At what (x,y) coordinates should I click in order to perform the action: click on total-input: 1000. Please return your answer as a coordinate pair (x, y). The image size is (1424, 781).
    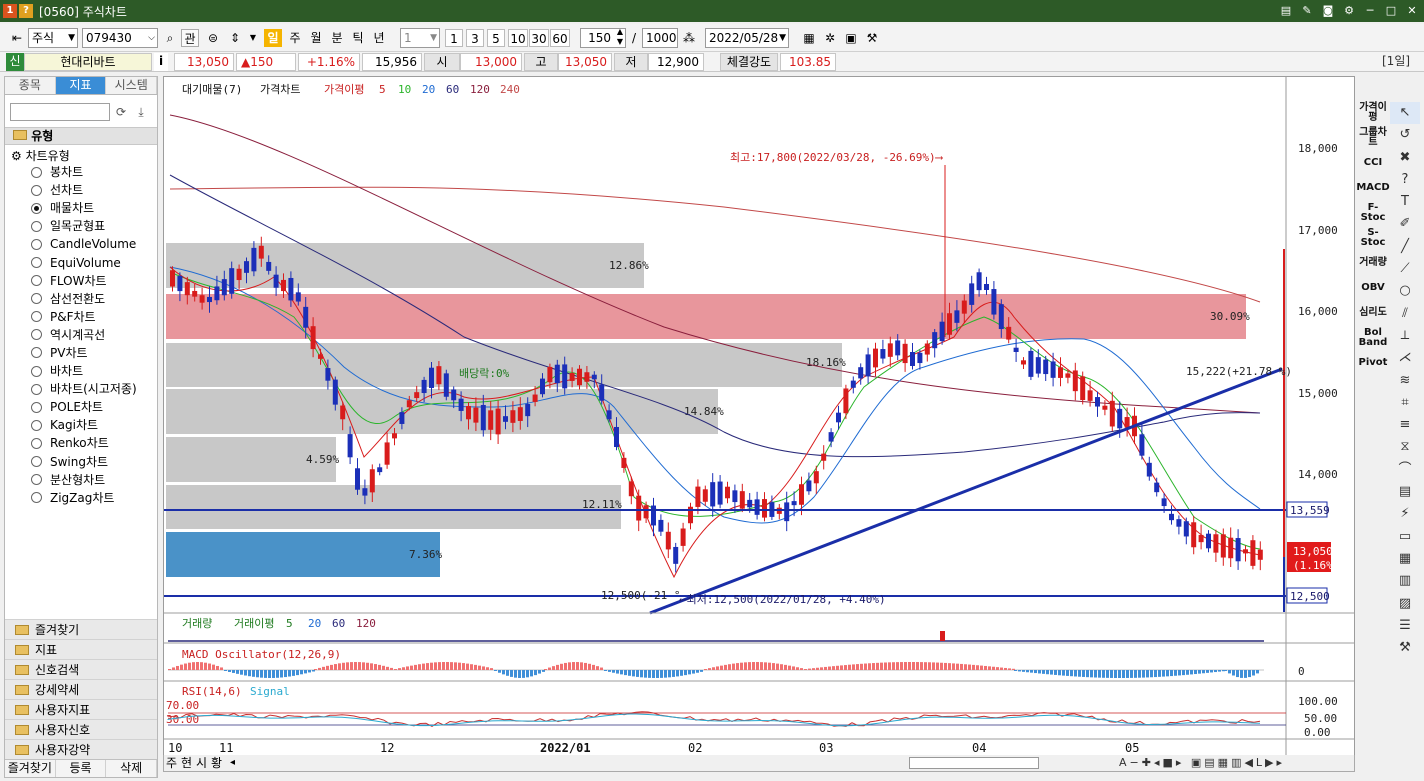
    Looking at the image, I should click on (660, 38).